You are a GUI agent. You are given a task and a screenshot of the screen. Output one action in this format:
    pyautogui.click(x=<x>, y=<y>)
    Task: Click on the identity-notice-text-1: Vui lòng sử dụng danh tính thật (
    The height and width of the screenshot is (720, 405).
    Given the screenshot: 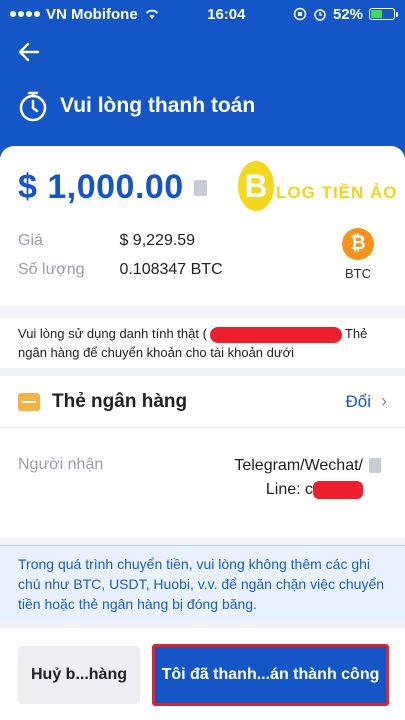 What is the action you would take?
    pyautogui.click(x=112, y=333)
    